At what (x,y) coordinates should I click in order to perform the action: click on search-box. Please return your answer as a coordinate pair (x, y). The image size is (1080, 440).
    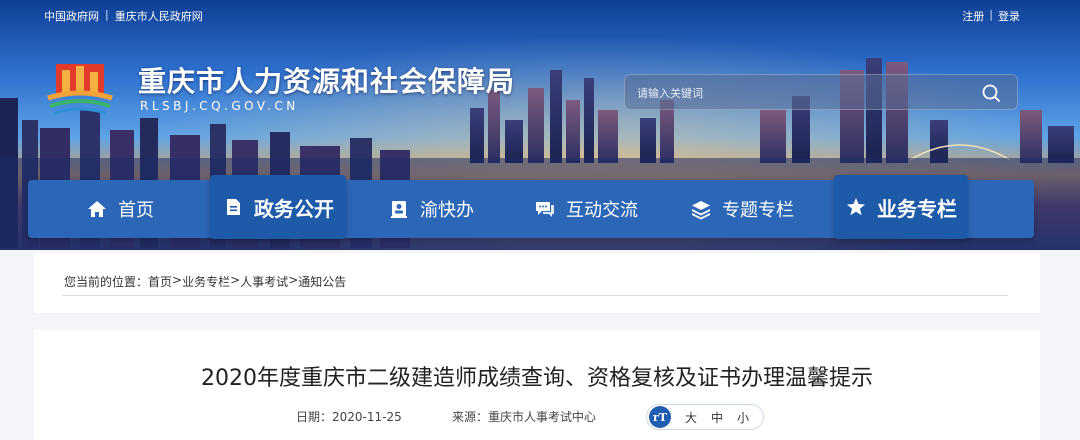
    Looking at the image, I should click on (821, 92).